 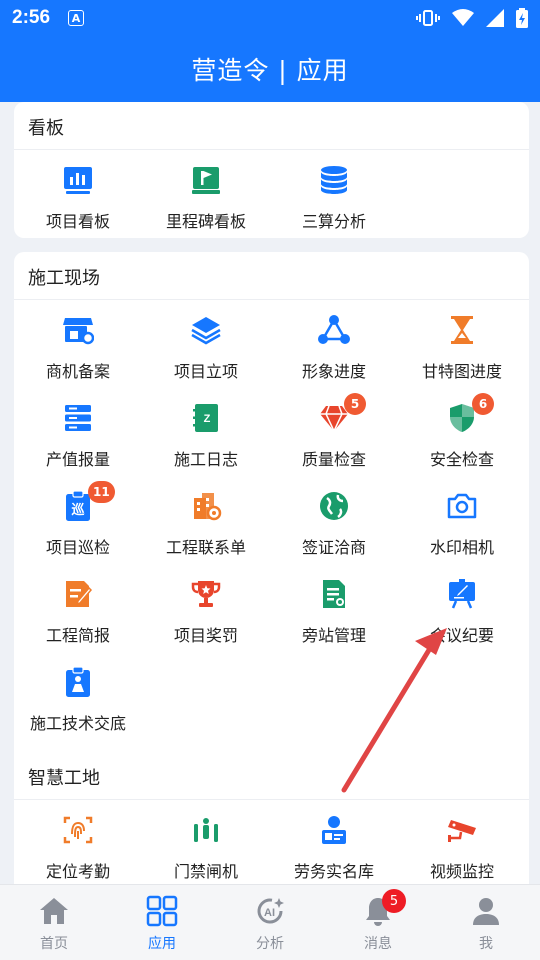 What do you see at coordinates (334, 180) in the screenshot?
I see `database-icon` at bounding box center [334, 180].